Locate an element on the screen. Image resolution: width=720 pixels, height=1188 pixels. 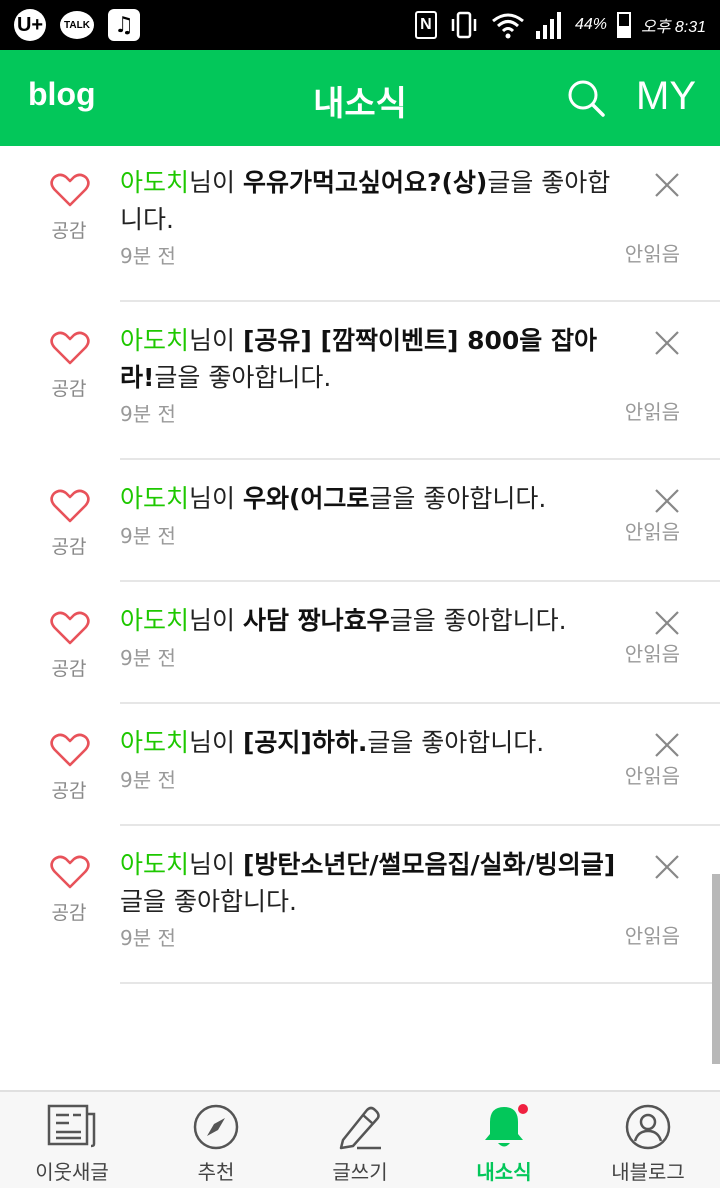
app-header: blog 내소식 MY is located at coordinates (360, 98).